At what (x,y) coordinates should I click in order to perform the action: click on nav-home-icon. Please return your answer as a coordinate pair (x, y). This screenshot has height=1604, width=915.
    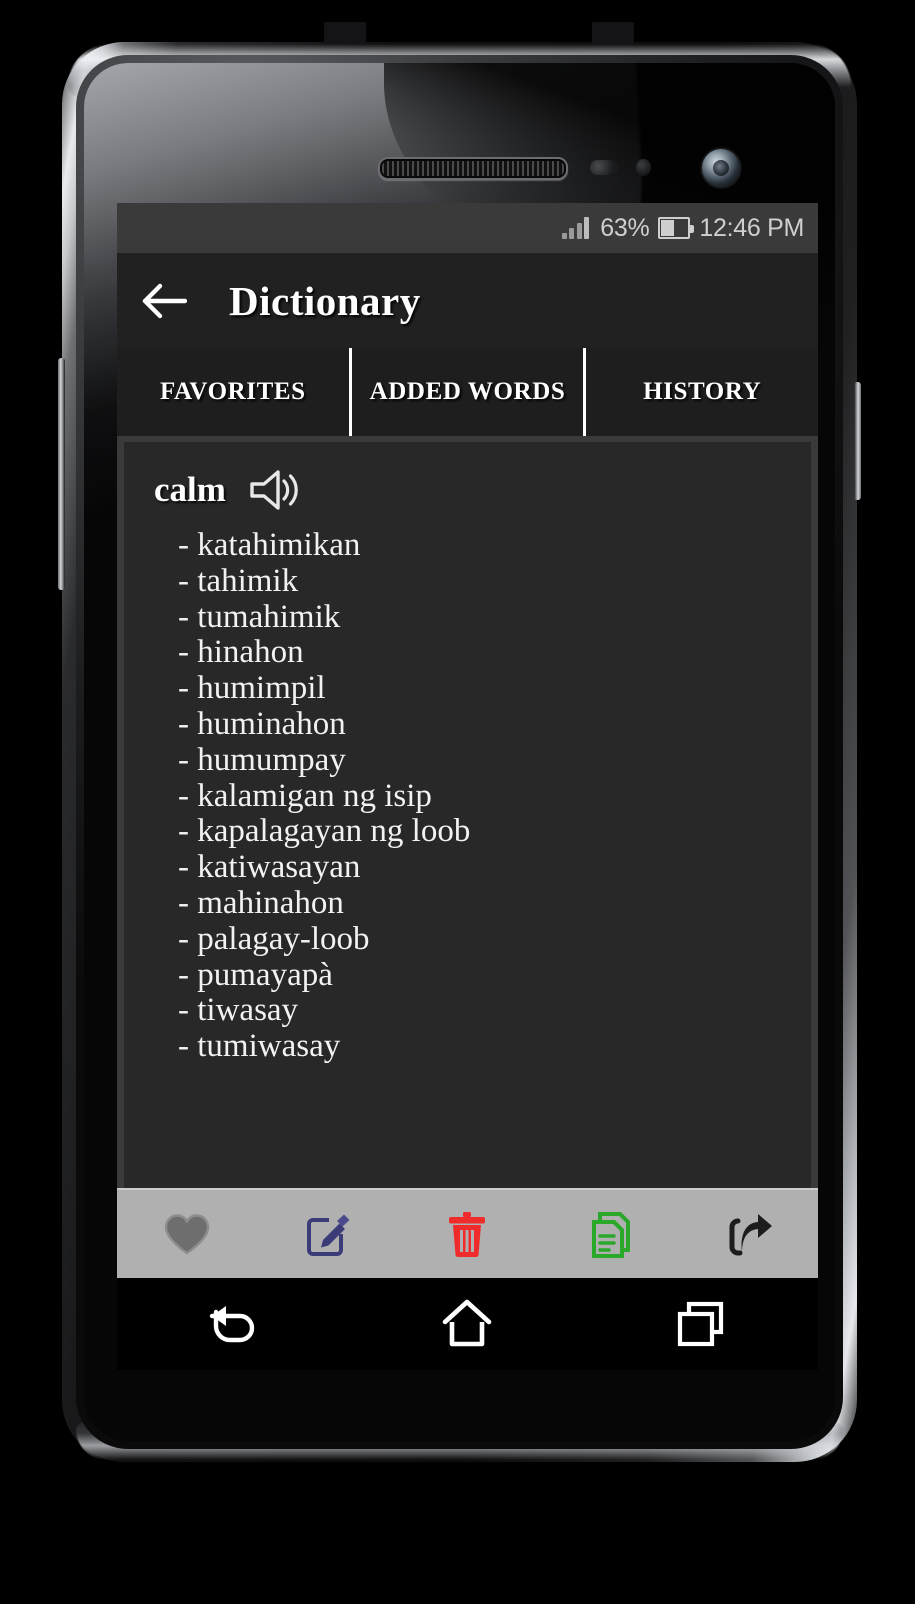
    Looking at the image, I should click on (467, 1324).